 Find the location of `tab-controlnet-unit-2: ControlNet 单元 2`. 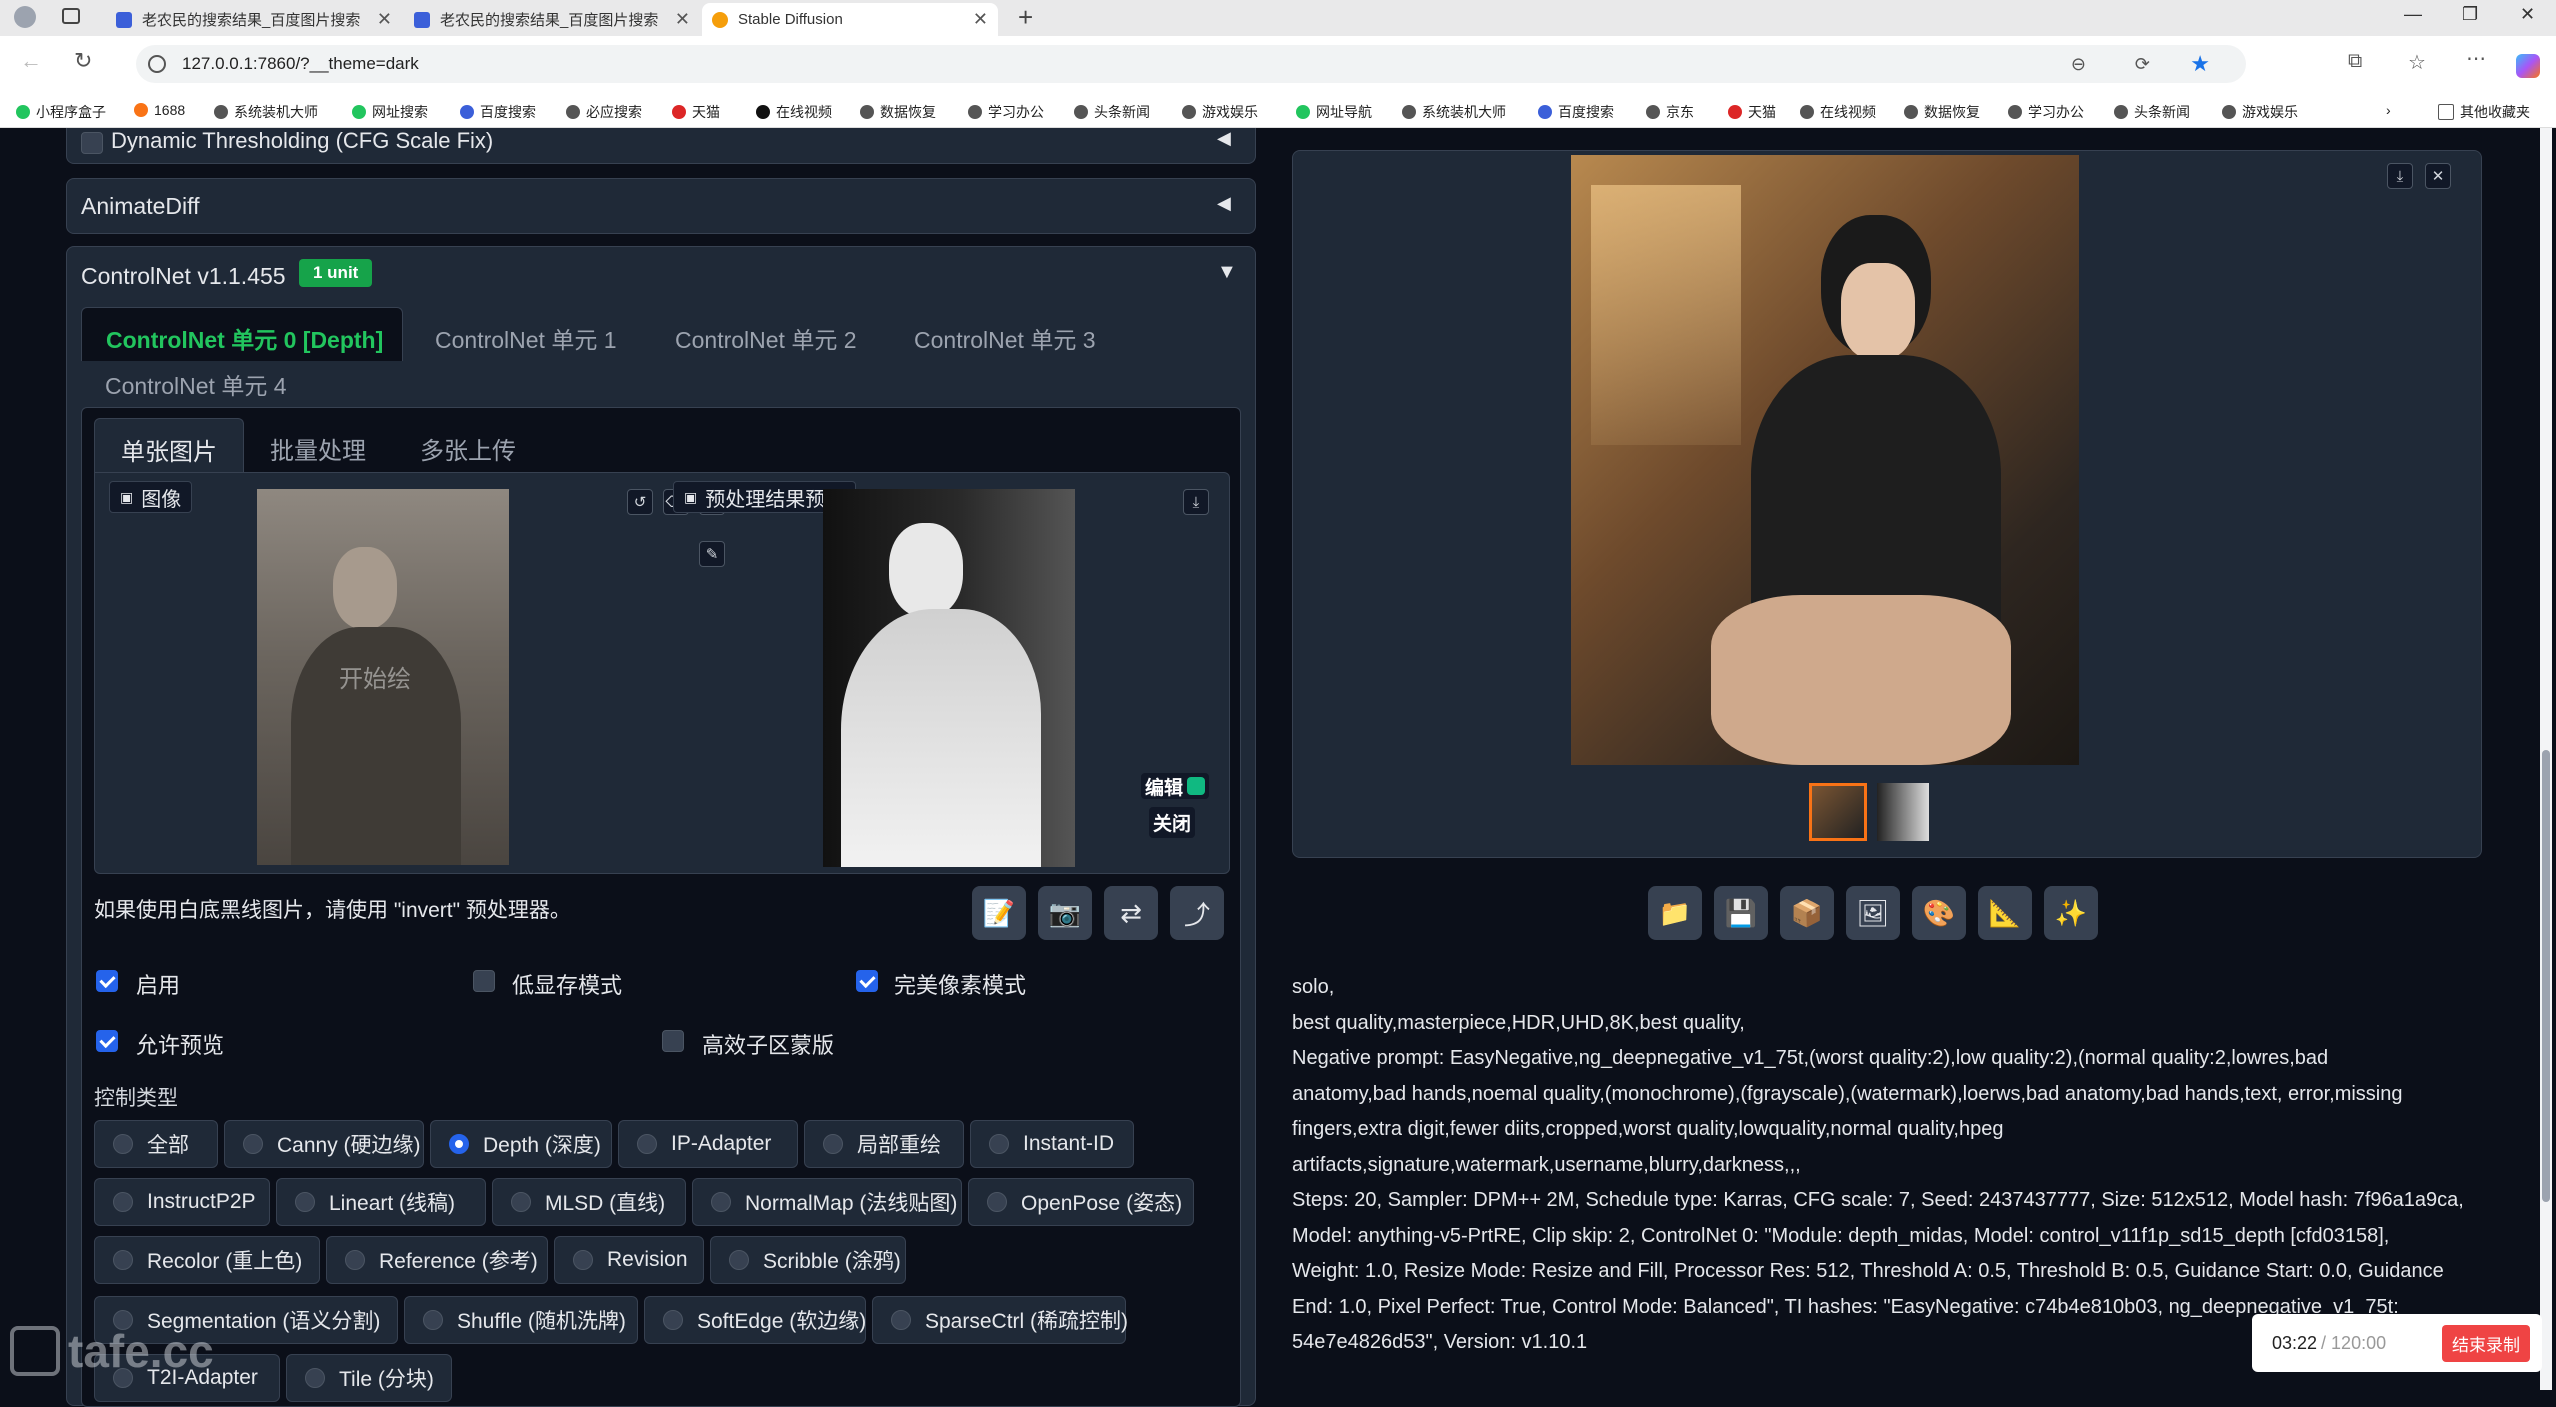

tab-controlnet-unit-2: ControlNet 单元 2 is located at coordinates (766, 338).